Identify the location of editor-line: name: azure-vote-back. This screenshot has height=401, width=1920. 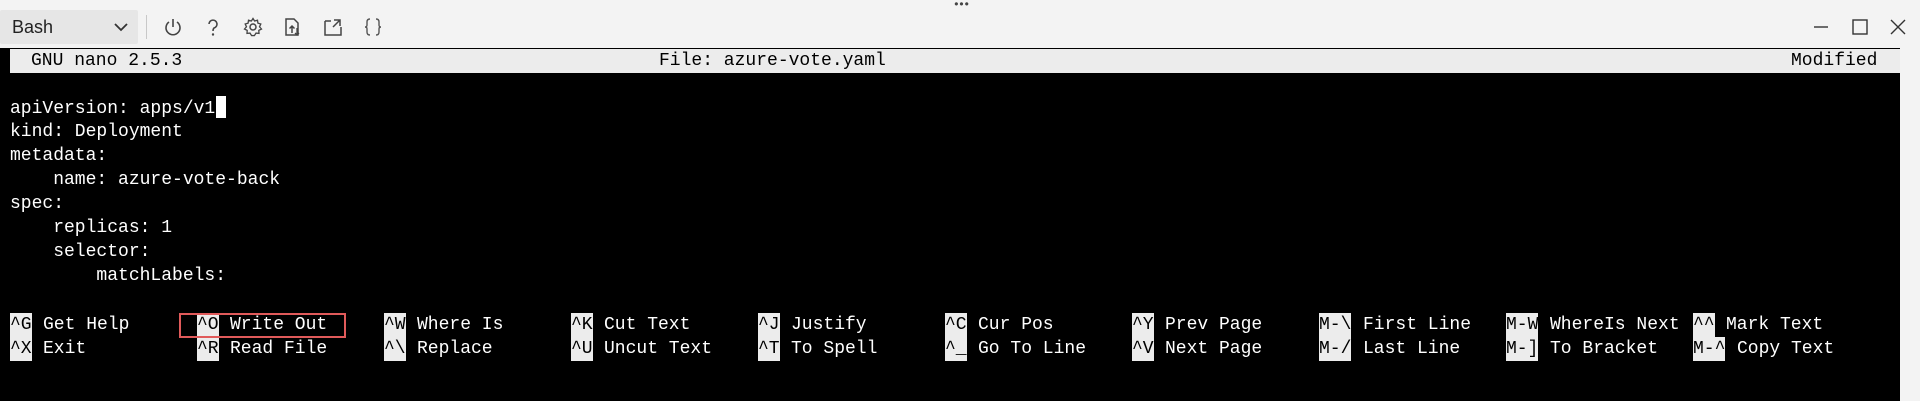
(145, 180).